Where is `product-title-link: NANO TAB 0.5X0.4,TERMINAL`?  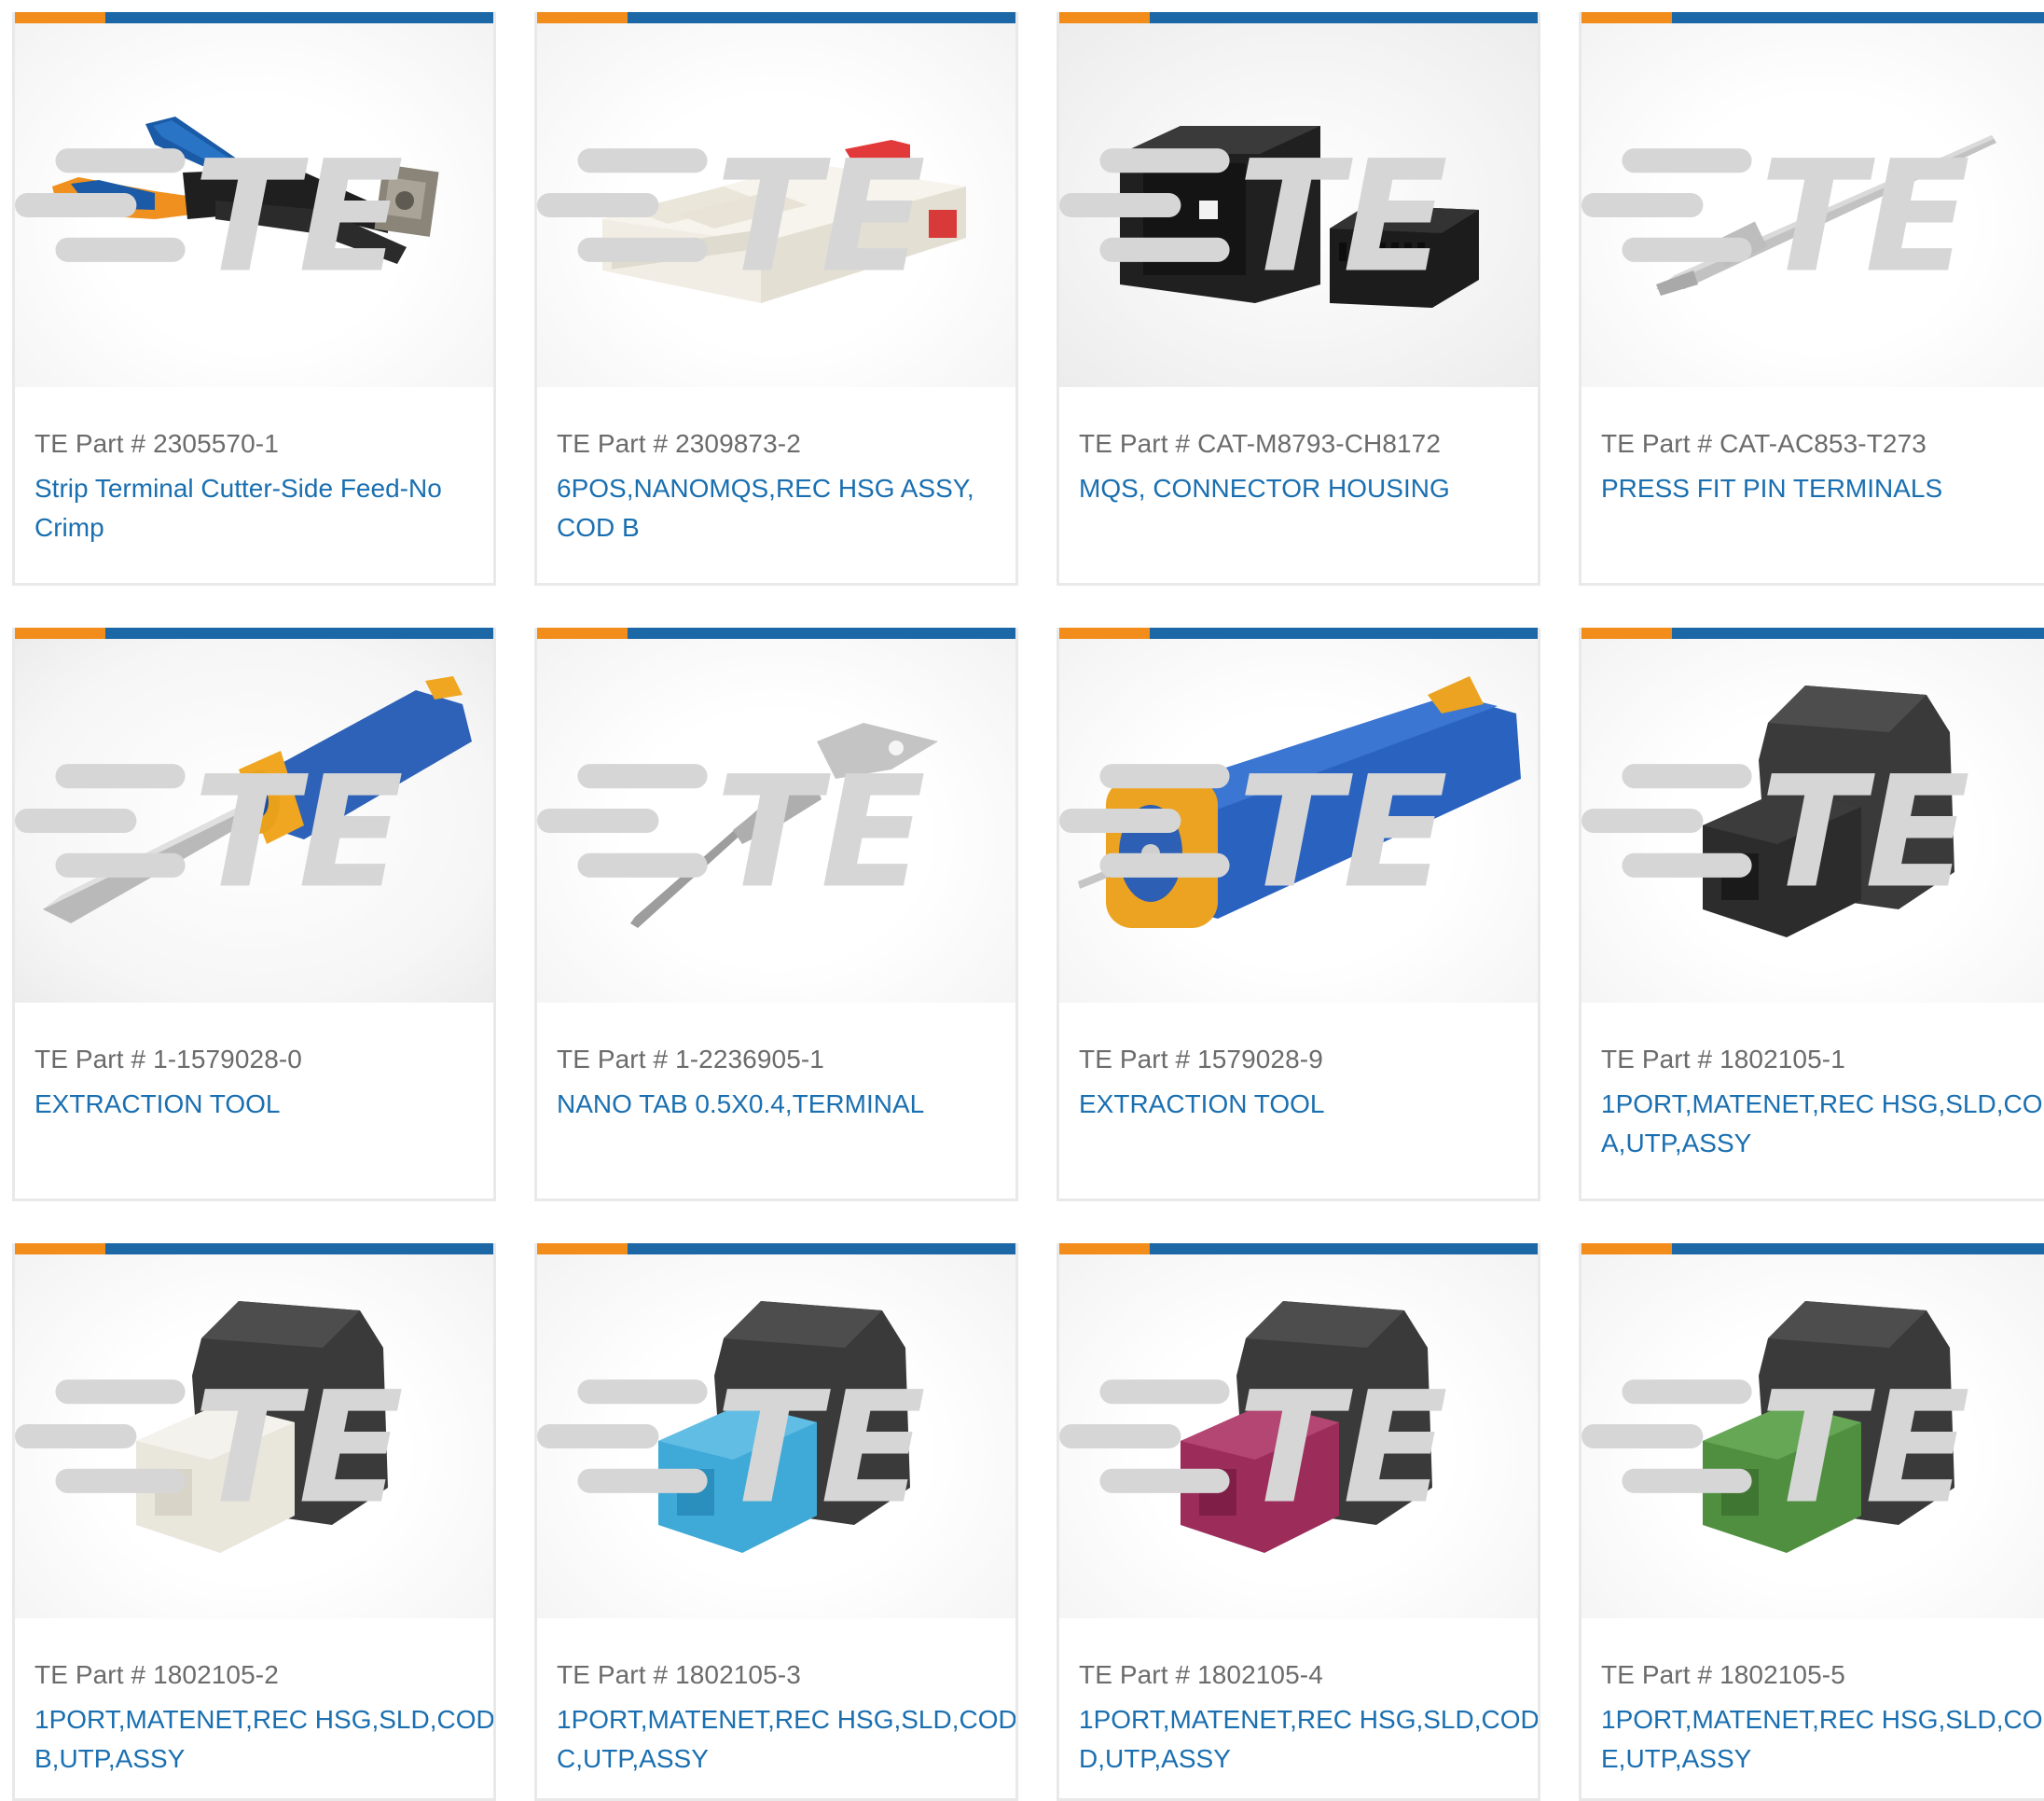 product-title-link: NANO TAB 0.5X0.4,TERMINAL is located at coordinates (786, 1104).